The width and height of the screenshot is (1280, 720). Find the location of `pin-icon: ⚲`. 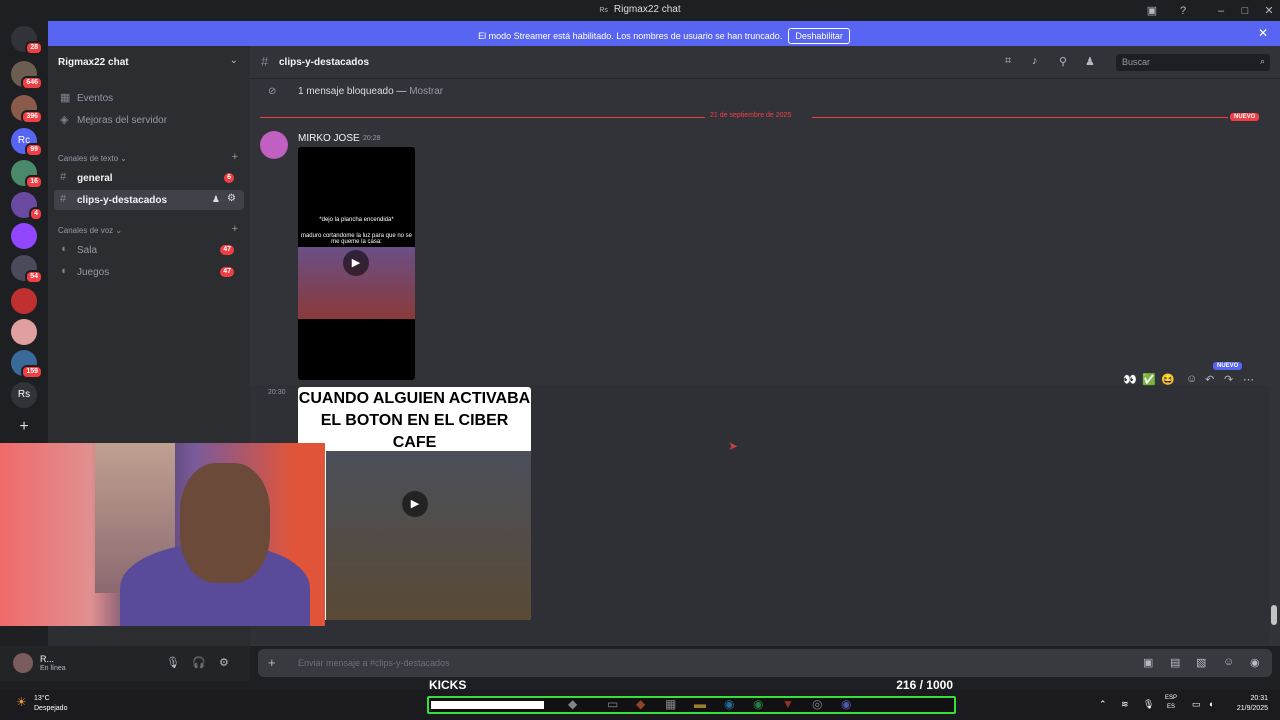

pin-icon: ⚲ is located at coordinates (1063, 61).